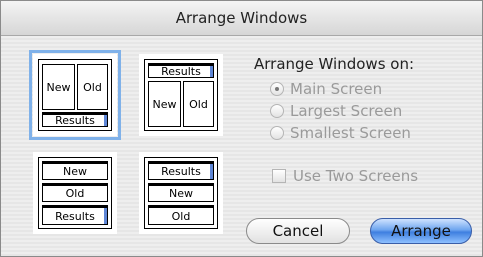 This screenshot has width=483, height=257. What do you see at coordinates (279, 176) in the screenshot?
I see `checkbox-box` at bounding box center [279, 176].